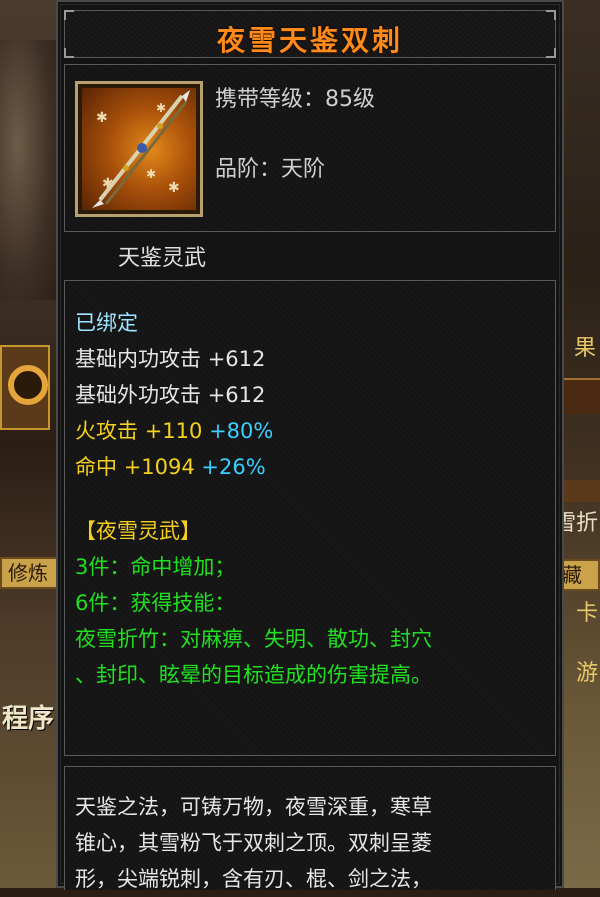 The width and height of the screenshot is (600, 897). What do you see at coordinates (580, 444) in the screenshot?
I see `background-right-panel` at bounding box center [580, 444].